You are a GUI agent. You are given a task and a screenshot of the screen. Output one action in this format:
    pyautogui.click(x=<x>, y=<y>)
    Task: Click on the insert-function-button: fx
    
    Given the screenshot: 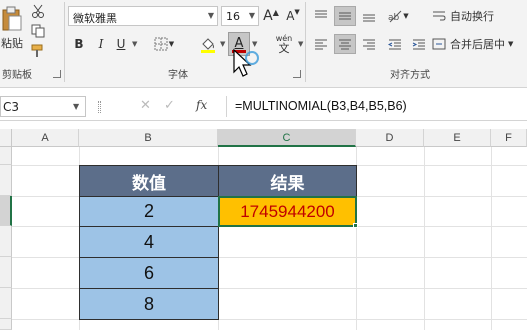 What is the action you would take?
    pyautogui.click(x=201, y=105)
    